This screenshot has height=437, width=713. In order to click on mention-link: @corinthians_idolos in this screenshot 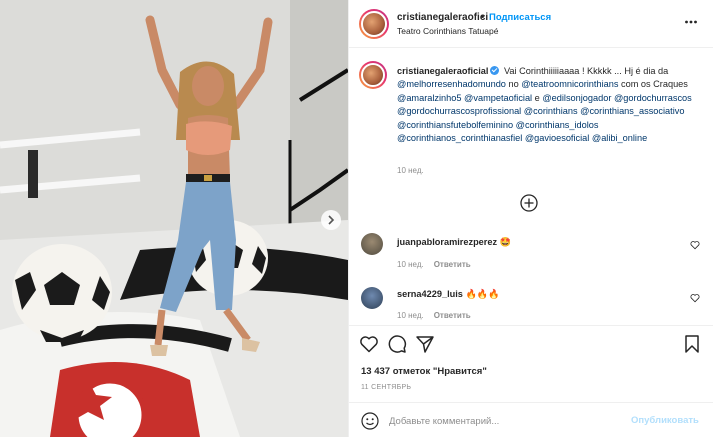, I will do `click(557, 125)`.